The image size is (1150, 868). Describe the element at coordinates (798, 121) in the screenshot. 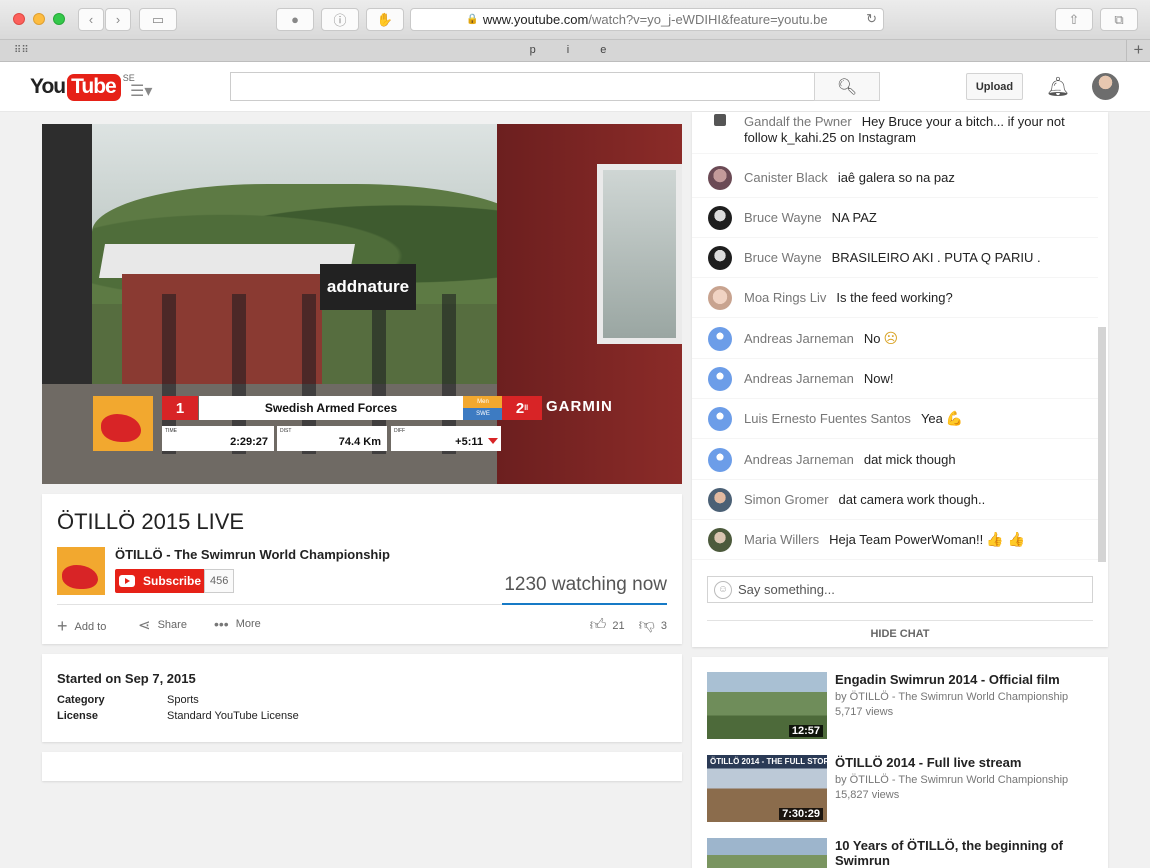

I see `chat-author: Gandalf the Pwner` at that location.